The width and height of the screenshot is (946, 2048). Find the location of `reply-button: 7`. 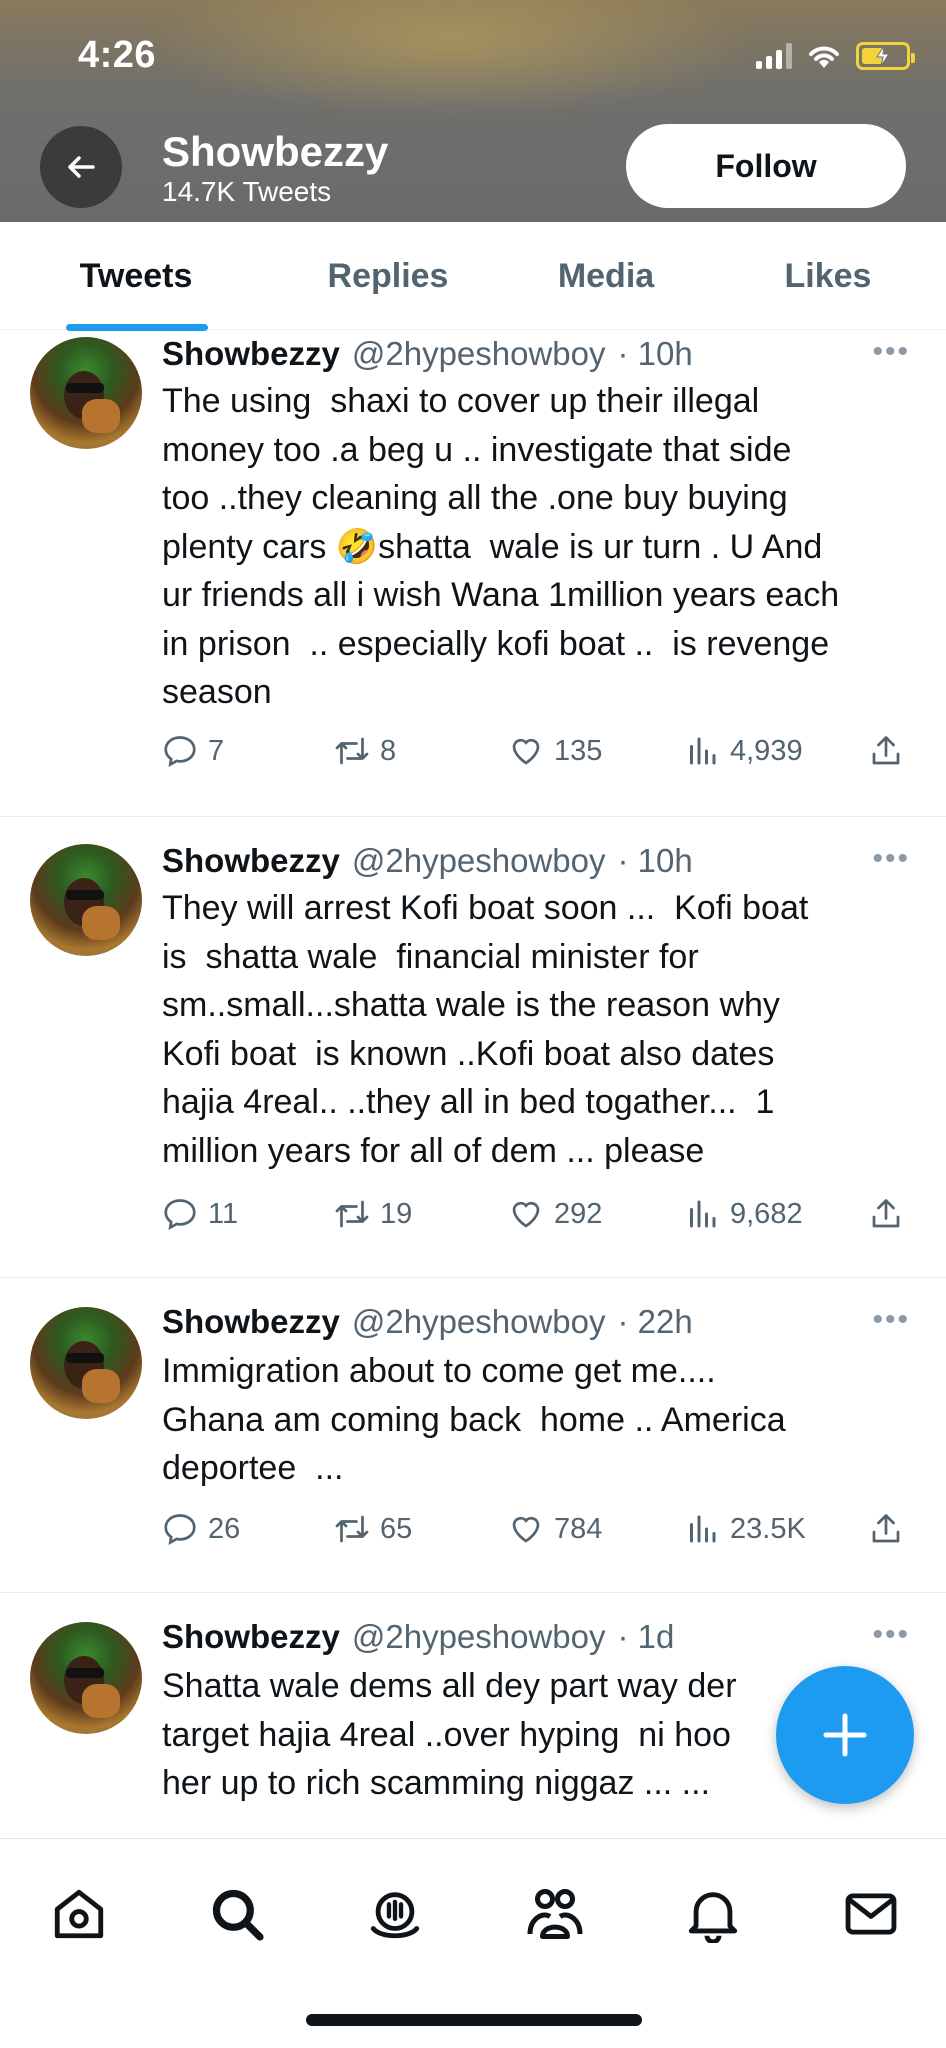

reply-button: 7 is located at coordinates (193, 751).